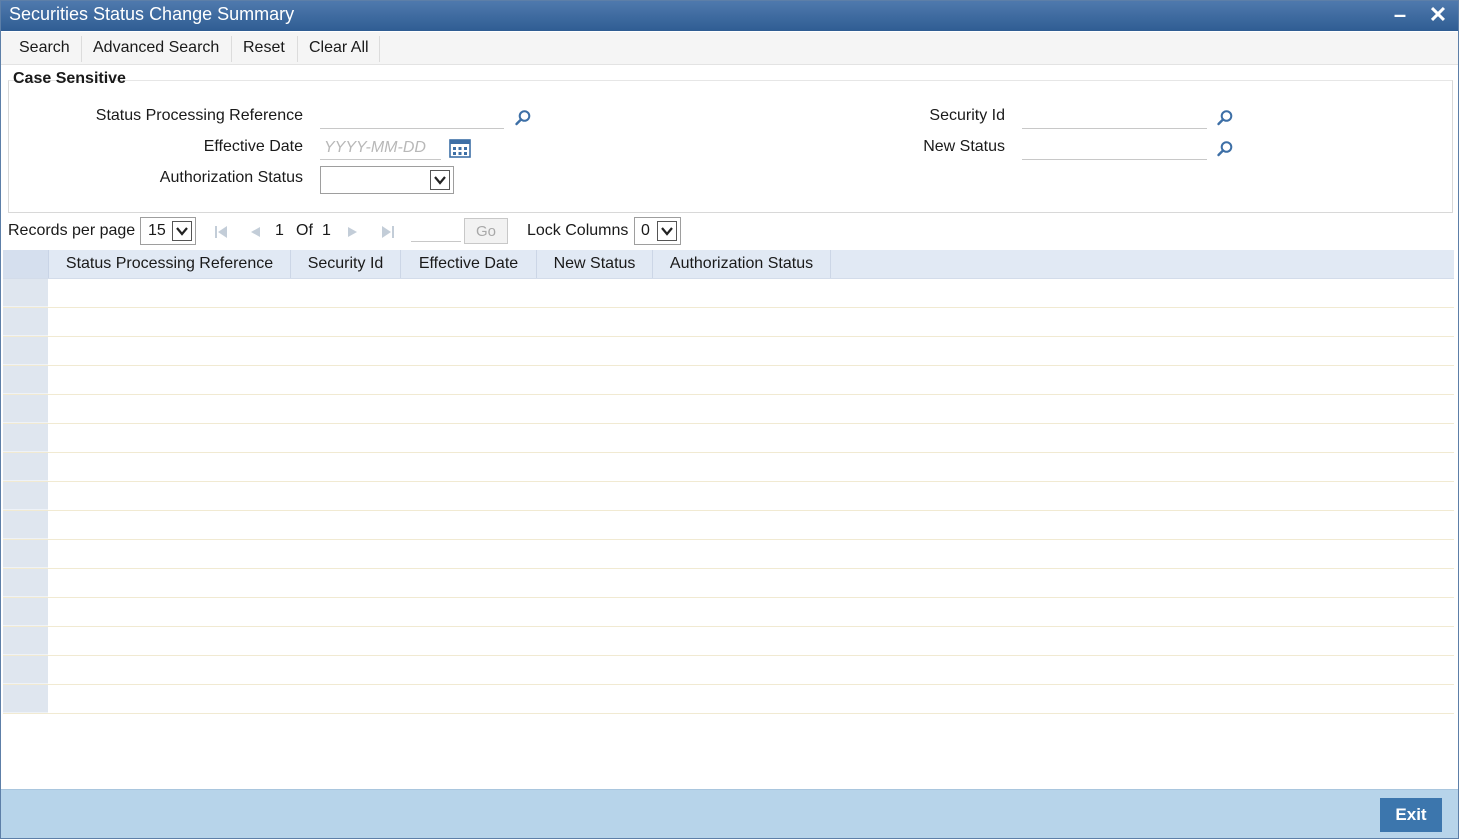 This screenshot has height=839, width=1459. What do you see at coordinates (304, 230) in the screenshot?
I see `of-label: Of` at bounding box center [304, 230].